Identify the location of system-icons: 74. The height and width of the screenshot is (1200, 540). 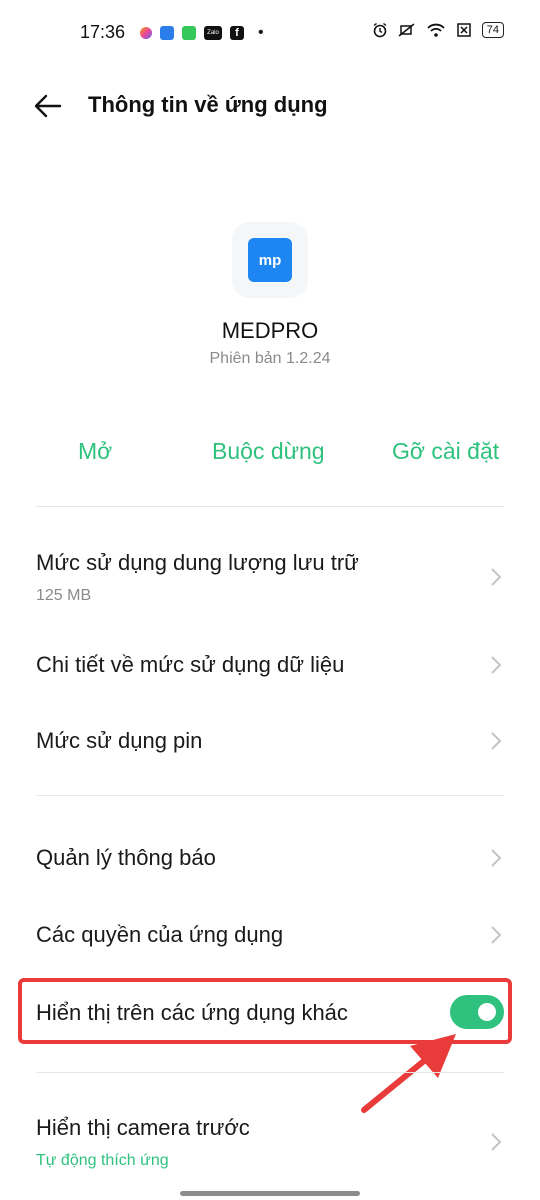
(438, 30).